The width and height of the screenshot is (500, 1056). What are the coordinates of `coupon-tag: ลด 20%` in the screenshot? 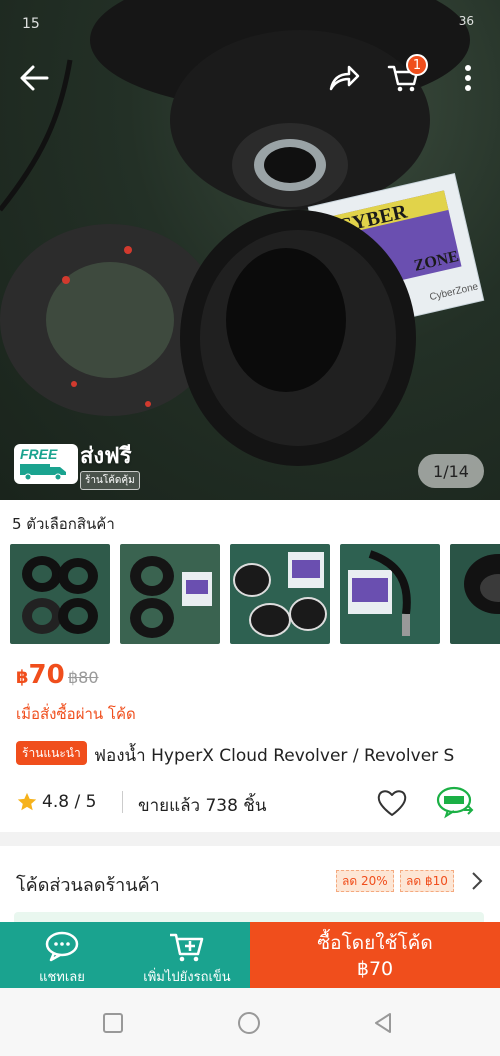 It's located at (365, 881).